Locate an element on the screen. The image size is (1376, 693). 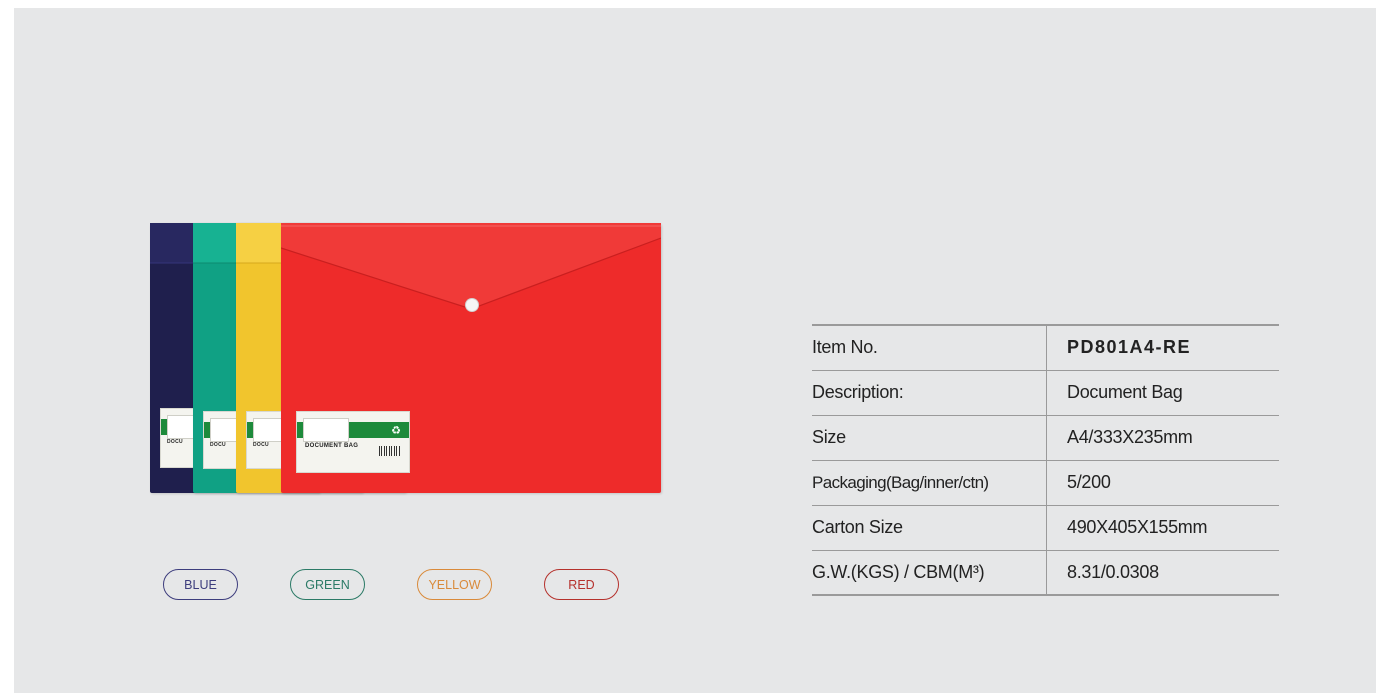
table-row: Description: Document Bag is located at coordinates (1045, 393).